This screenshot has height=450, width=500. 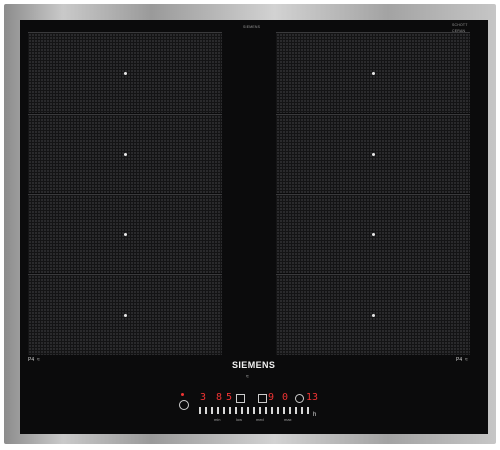 I want to click on level-label-low: low, so click(x=239, y=419).